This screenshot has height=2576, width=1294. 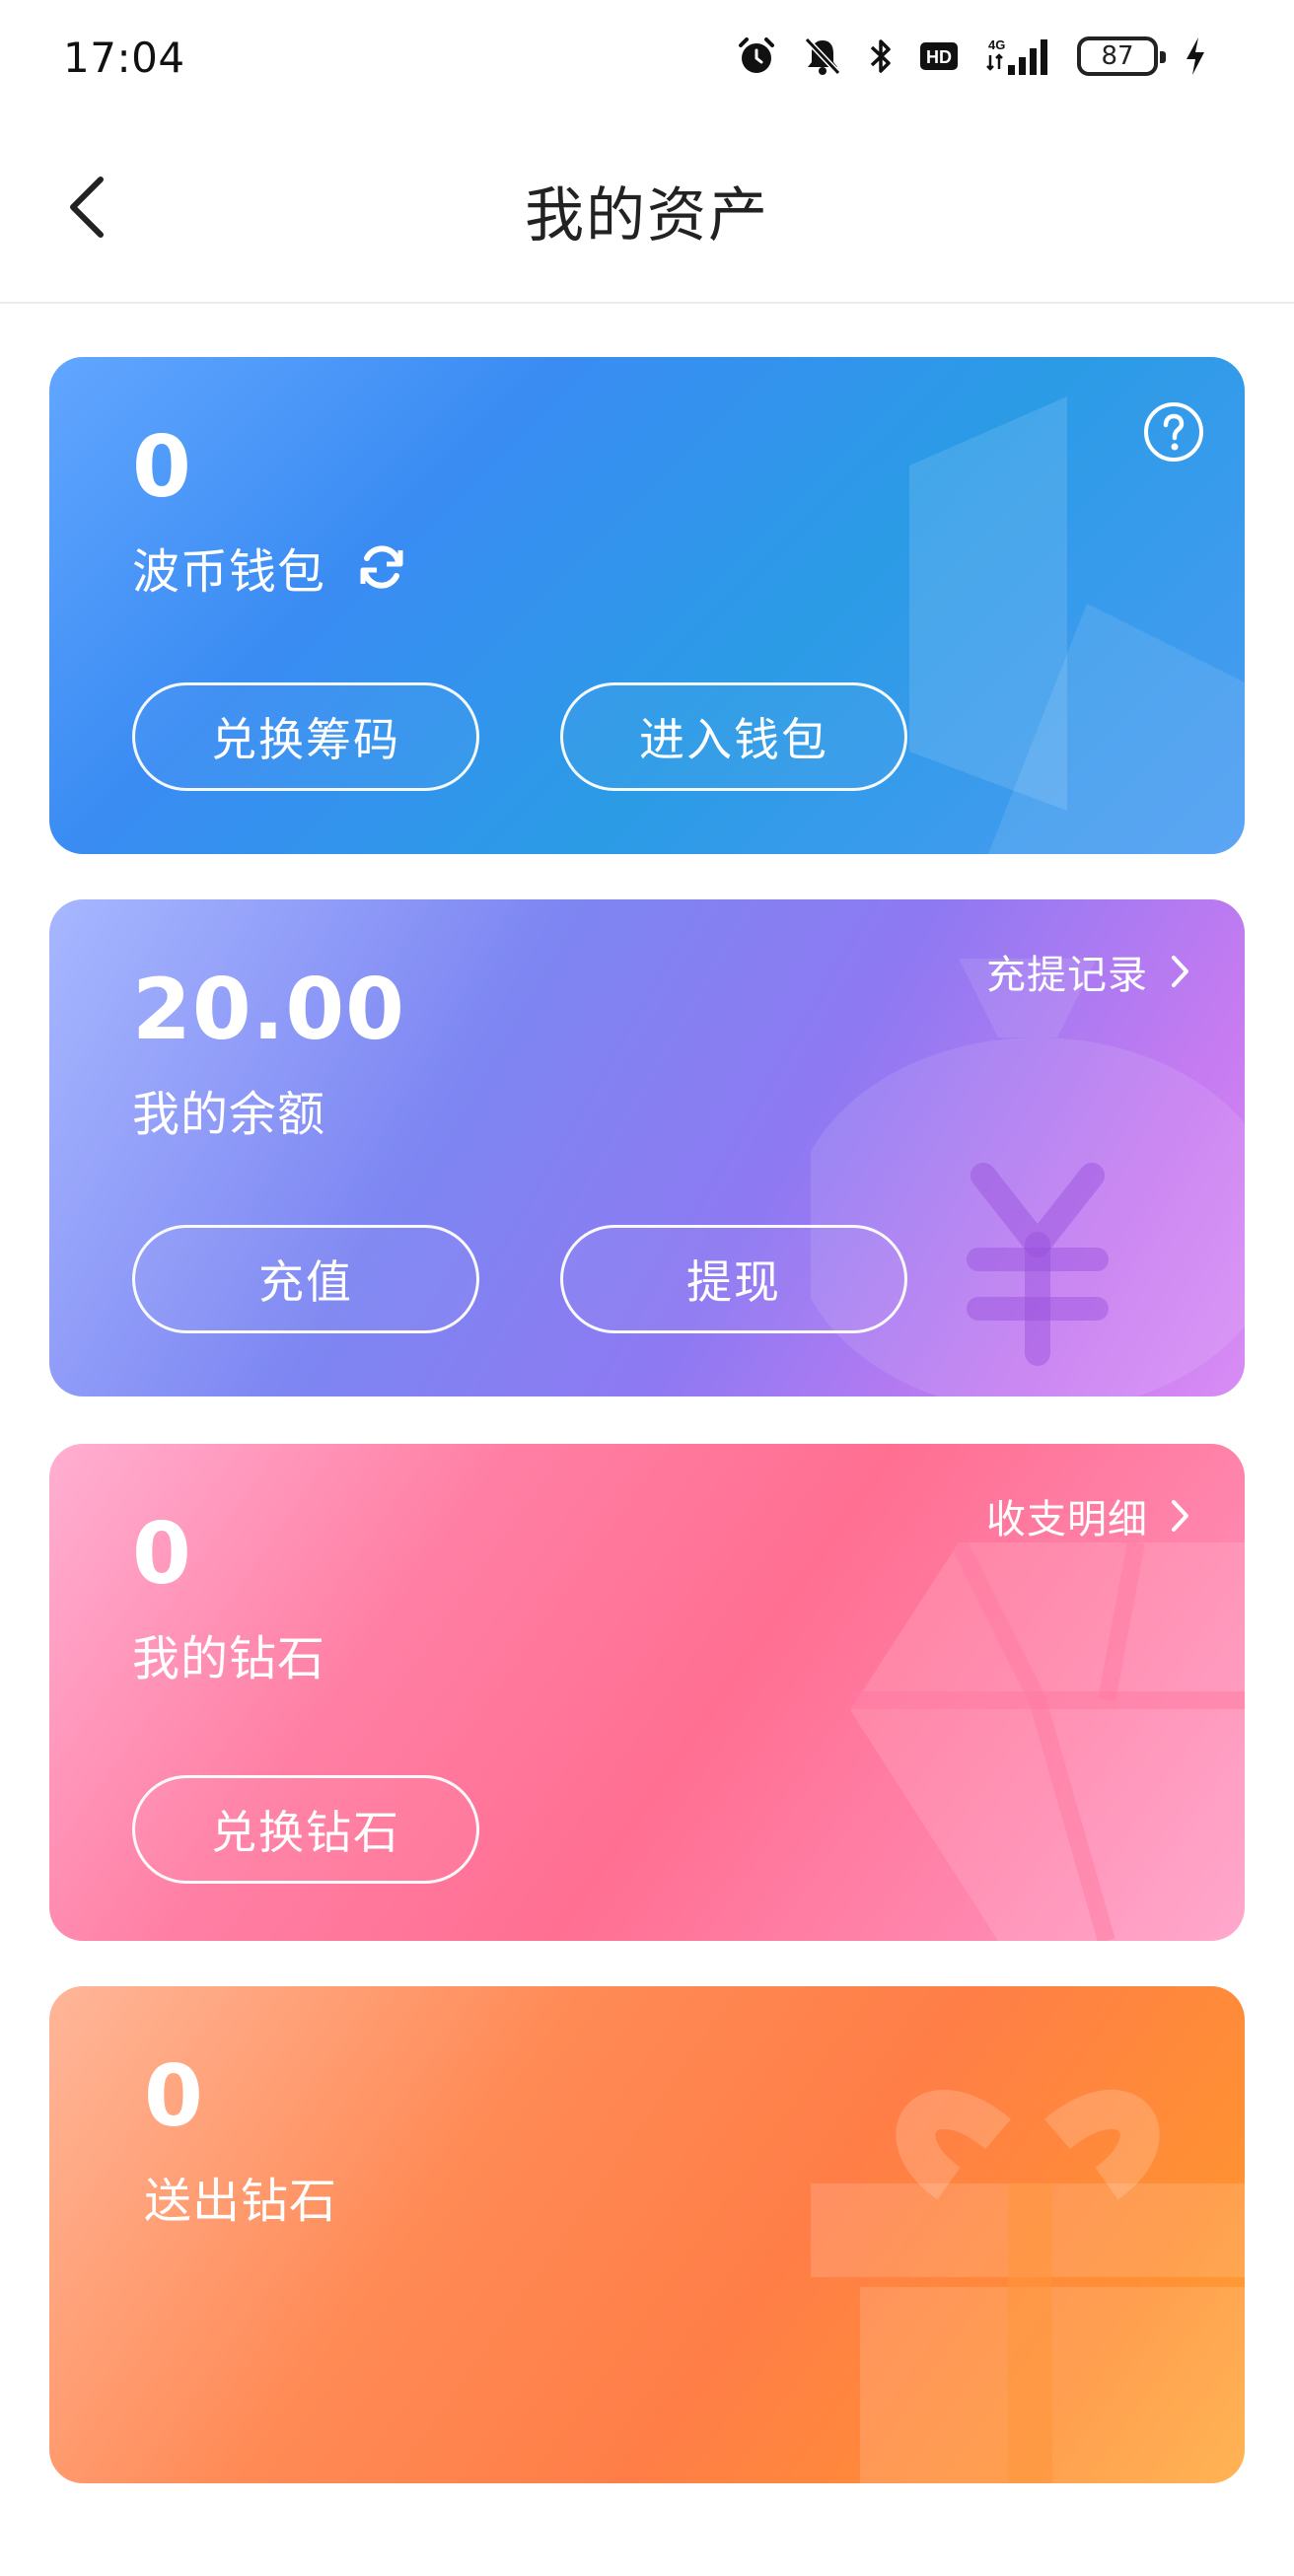 I want to click on wallet-amount: 0, so click(x=162, y=467).